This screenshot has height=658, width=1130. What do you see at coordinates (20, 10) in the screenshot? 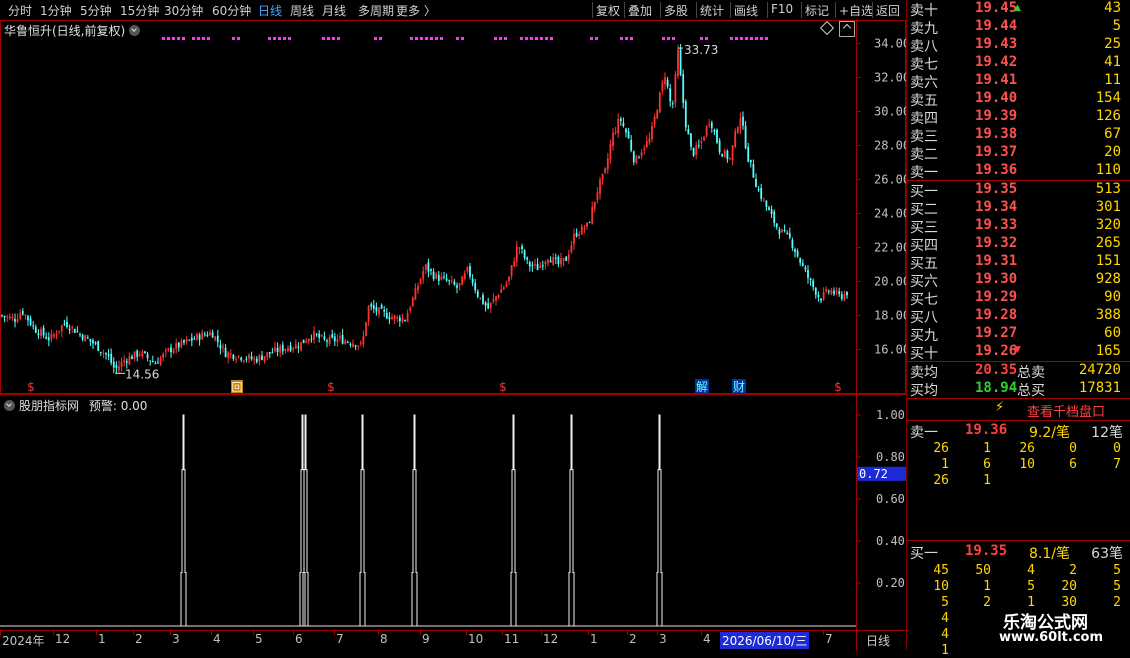
I see `period-tab-0: 分时` at bounding box center [20, 10].